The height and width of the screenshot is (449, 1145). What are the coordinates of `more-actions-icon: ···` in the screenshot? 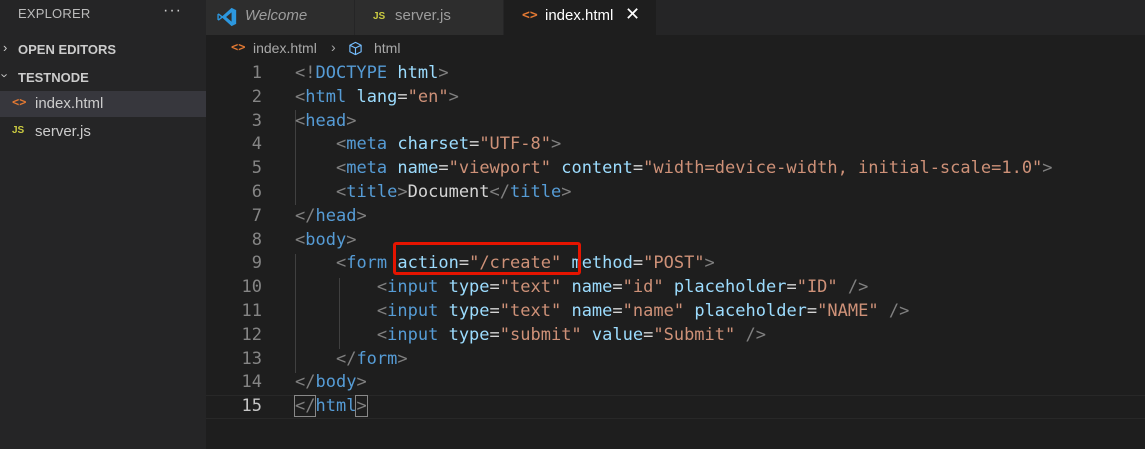 It's located at (172, 11).